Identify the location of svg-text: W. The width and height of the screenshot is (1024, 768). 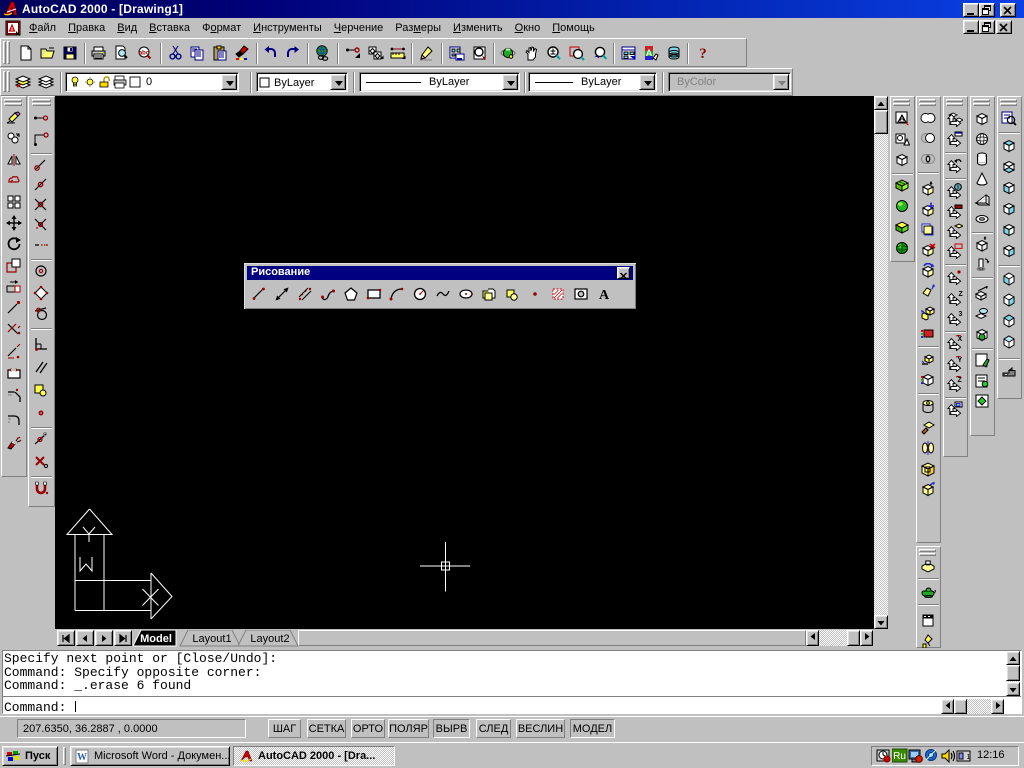
(82, 757).